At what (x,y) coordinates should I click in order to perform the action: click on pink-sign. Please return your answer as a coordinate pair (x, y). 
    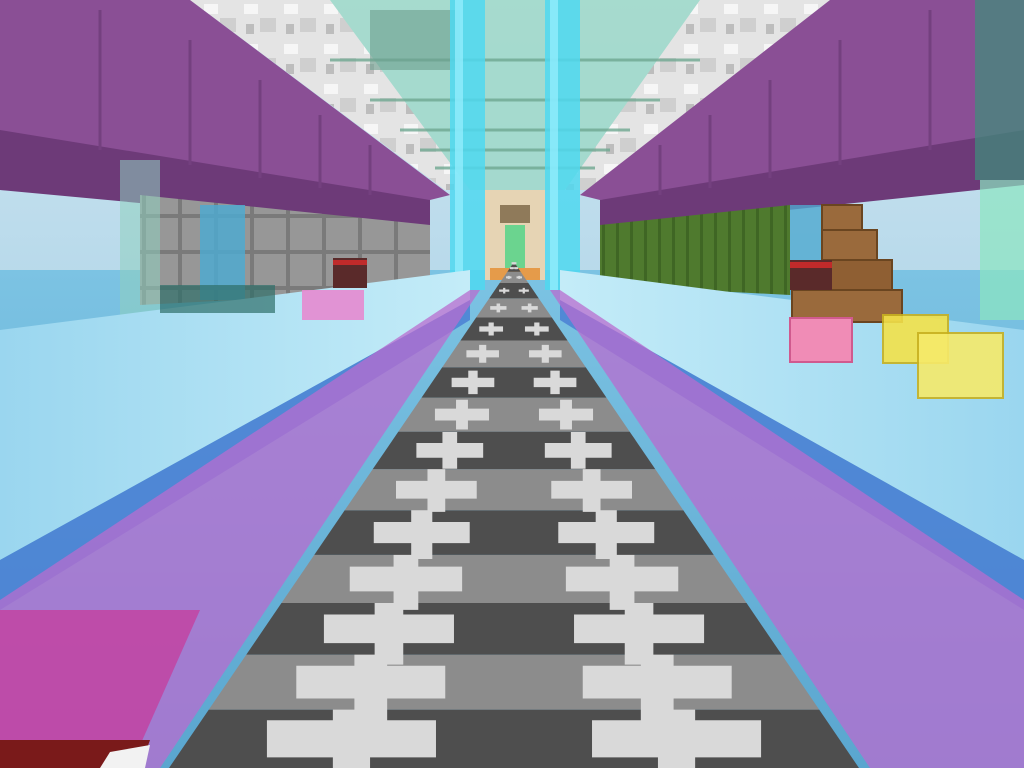
    Looking at the image, I should click on (333, 305).